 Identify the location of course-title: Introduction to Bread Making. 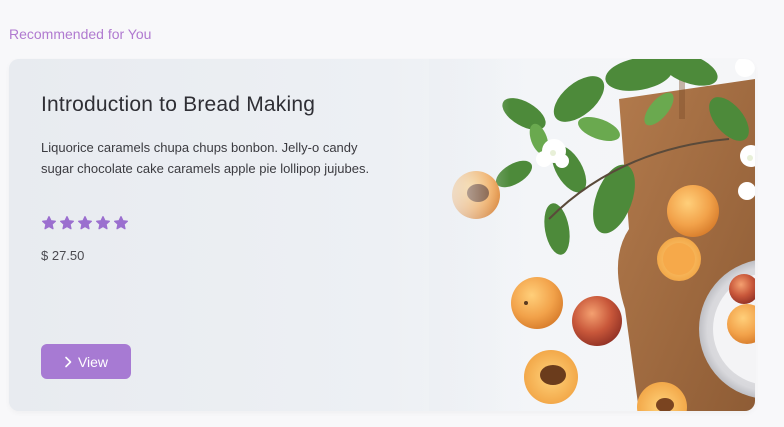
(178, 104).